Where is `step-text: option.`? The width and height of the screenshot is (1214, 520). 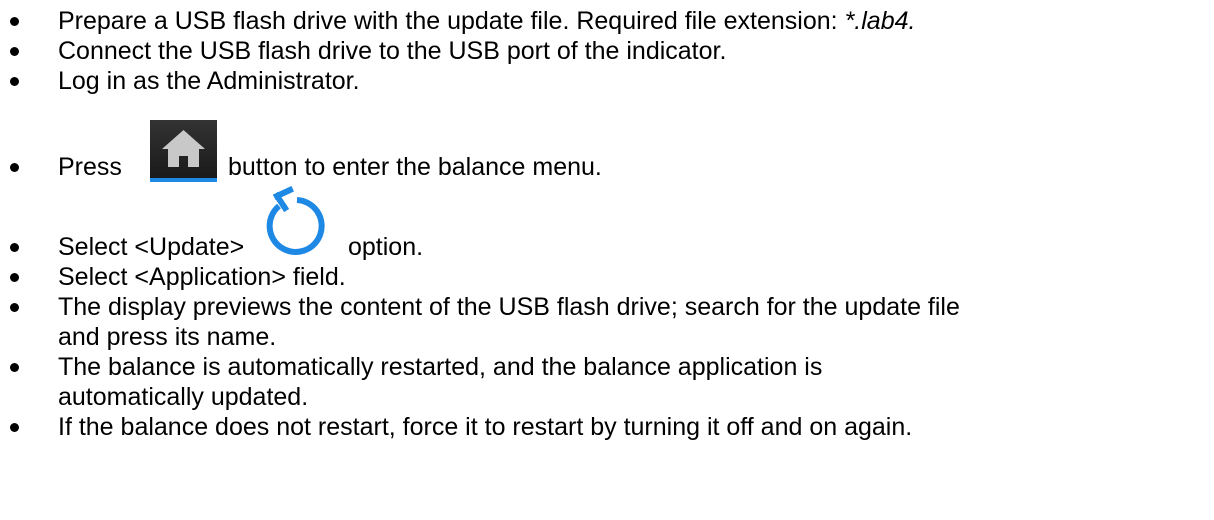
step-text: option. is located at coordinates (386, 247).